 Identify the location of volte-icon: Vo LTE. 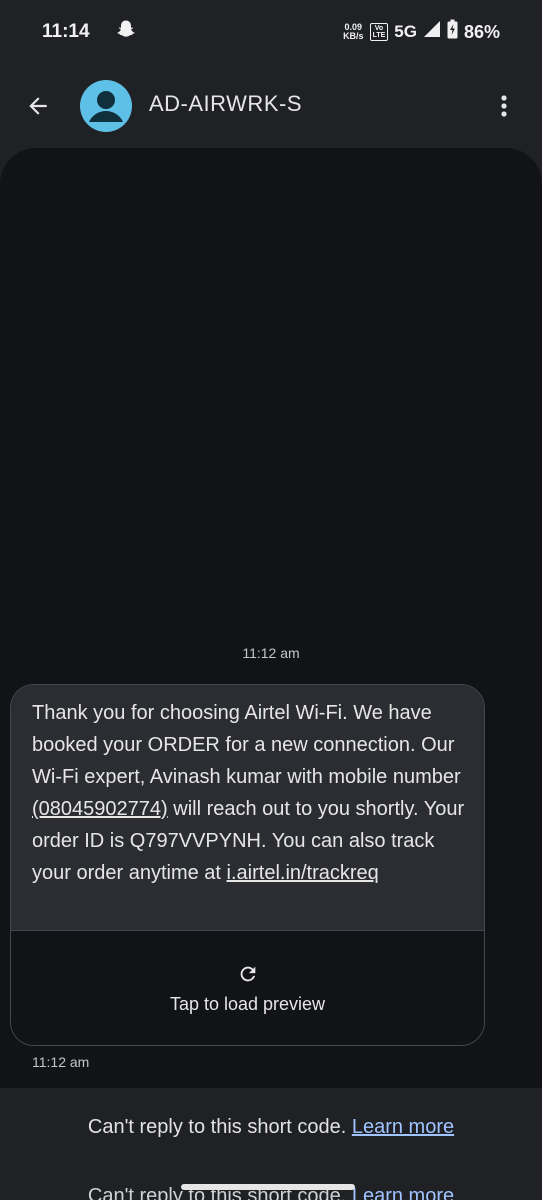
(379, 32).